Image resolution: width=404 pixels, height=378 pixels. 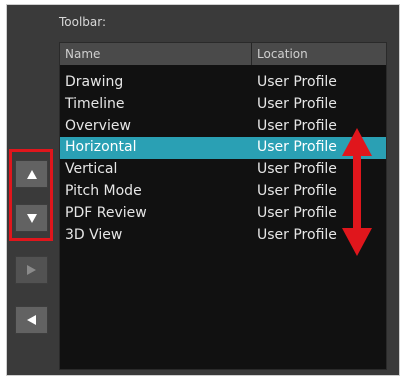 I want to click on list-header: Name Location, so click(x=223, y=54).